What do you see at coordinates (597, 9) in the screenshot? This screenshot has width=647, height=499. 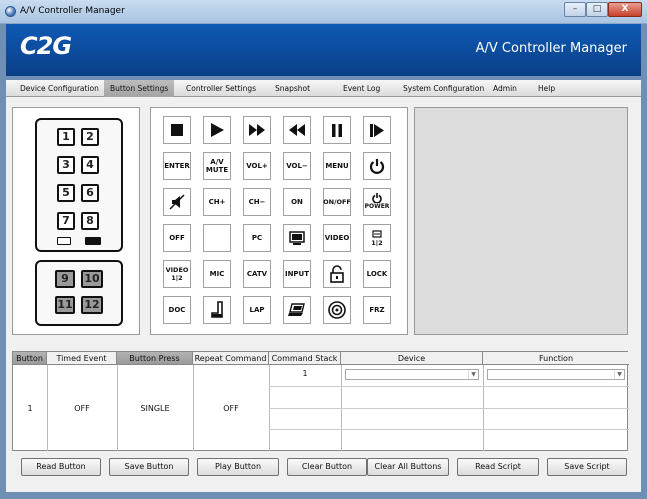 I see `maximize-button: □` at bounding box center [597, 9].